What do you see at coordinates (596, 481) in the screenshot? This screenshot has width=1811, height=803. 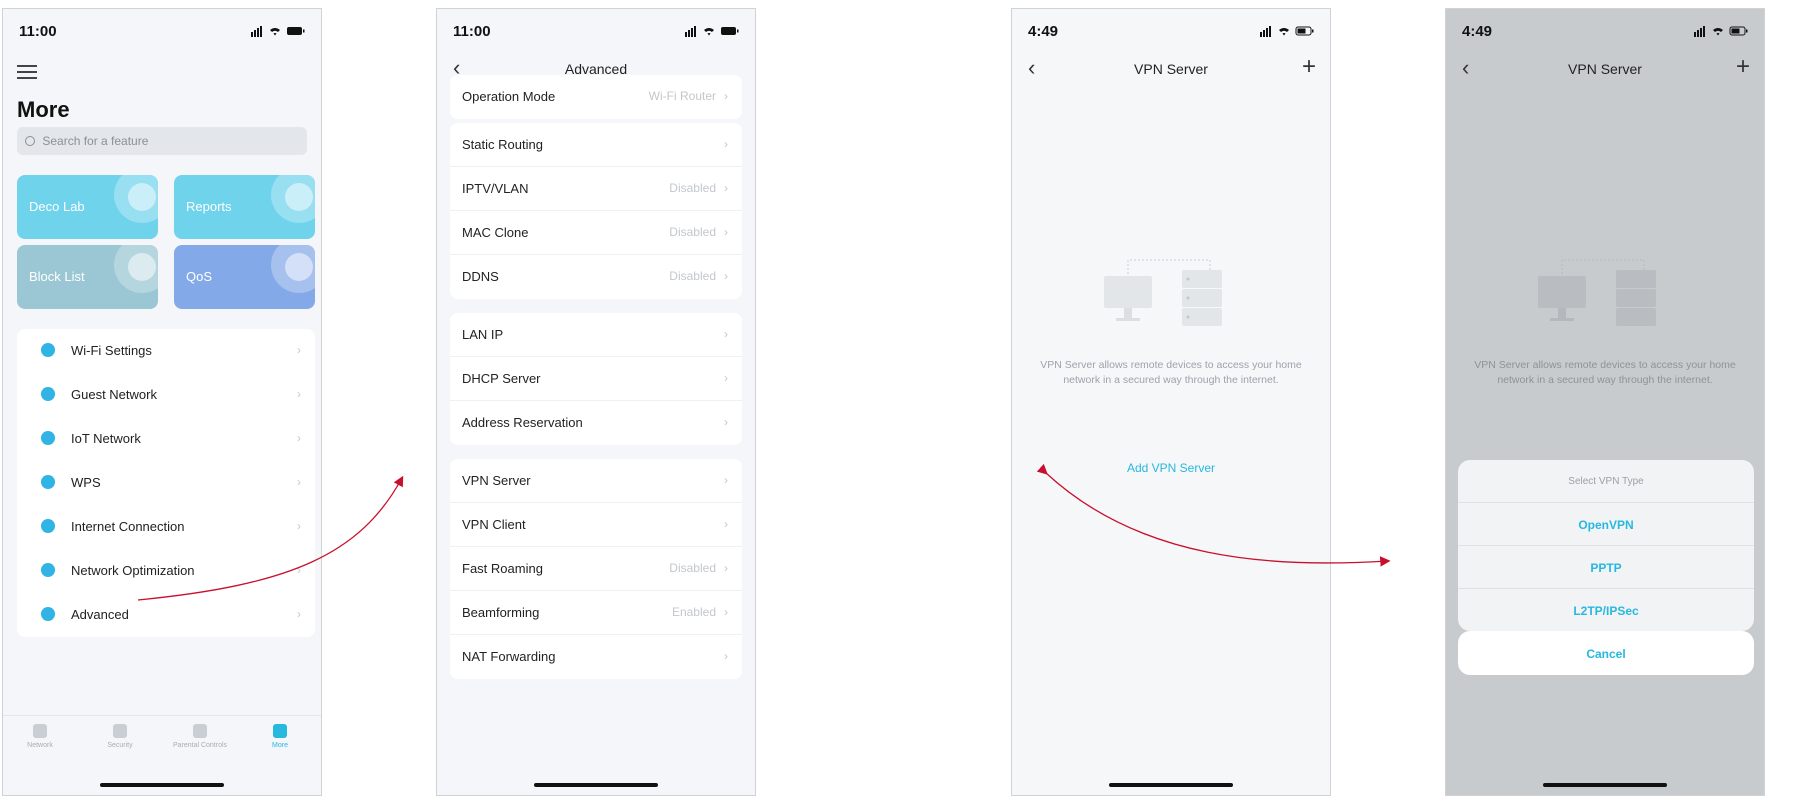 I see `list-item-vpn-server: VPN Server ›` at bounding box center [596, 481].